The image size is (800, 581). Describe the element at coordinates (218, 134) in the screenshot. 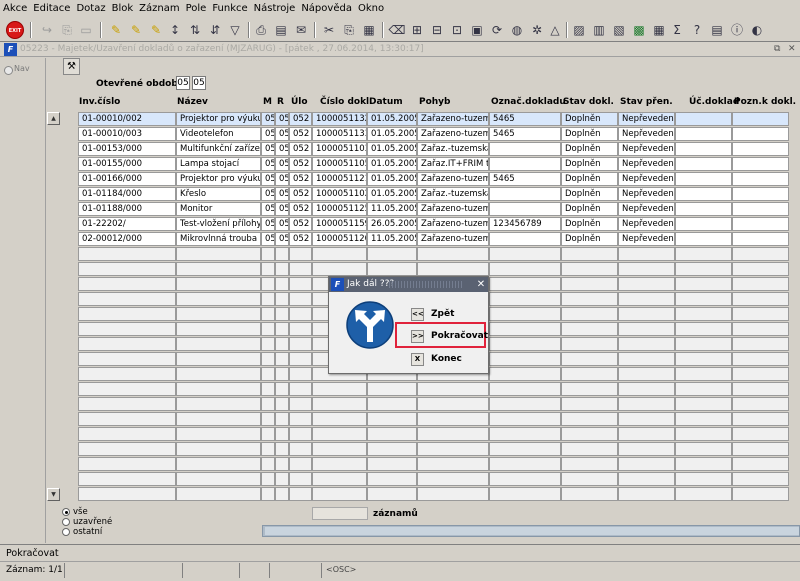

I see `table-cell: Videotelefon` at that location.